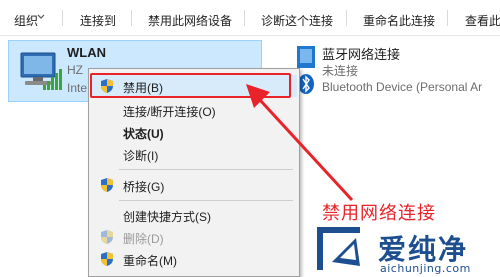 The width and height of the screenshot is (500, 277). Describe the element at coordinates (41, 16) in the screenshot. I see `chevron-down-icon` at that location.